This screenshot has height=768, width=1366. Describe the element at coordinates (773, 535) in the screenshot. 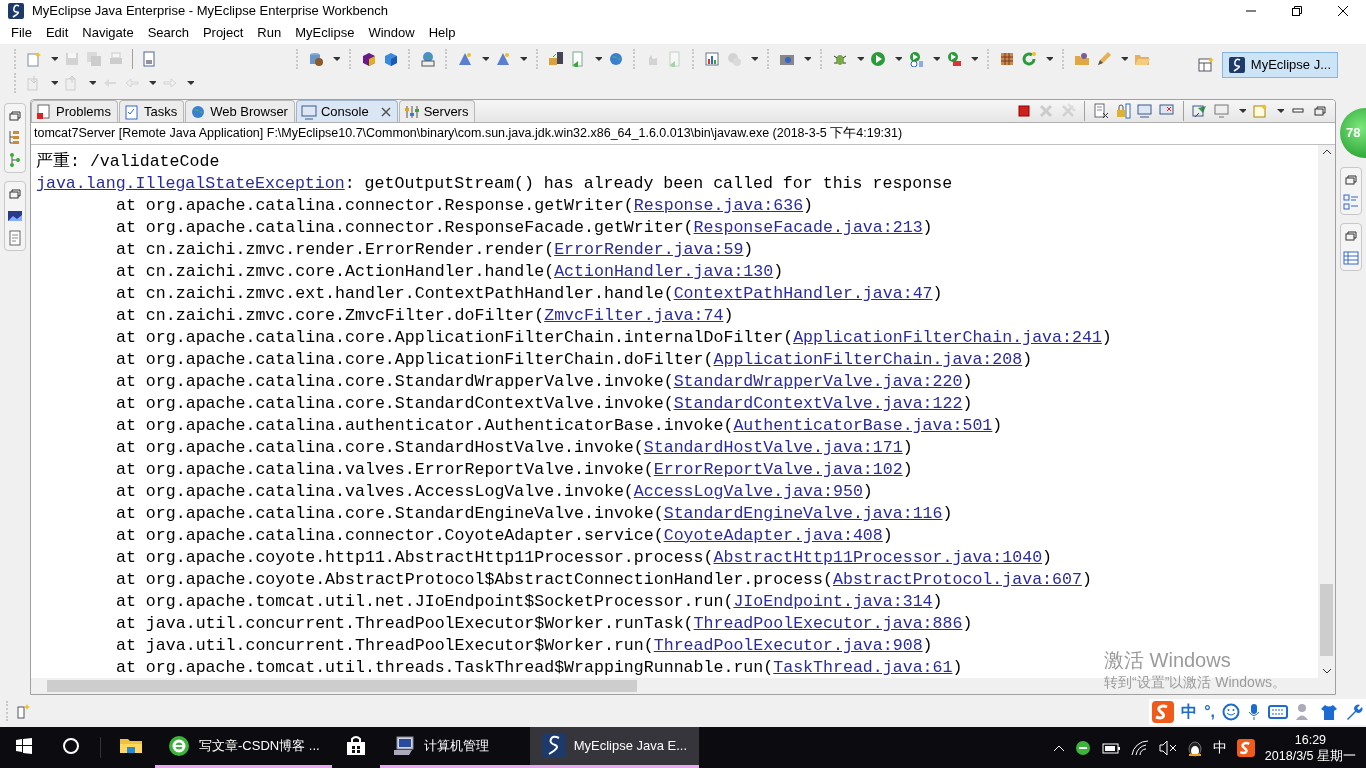

I see `source-link: CoyoteAdapter.java:408` at that location.